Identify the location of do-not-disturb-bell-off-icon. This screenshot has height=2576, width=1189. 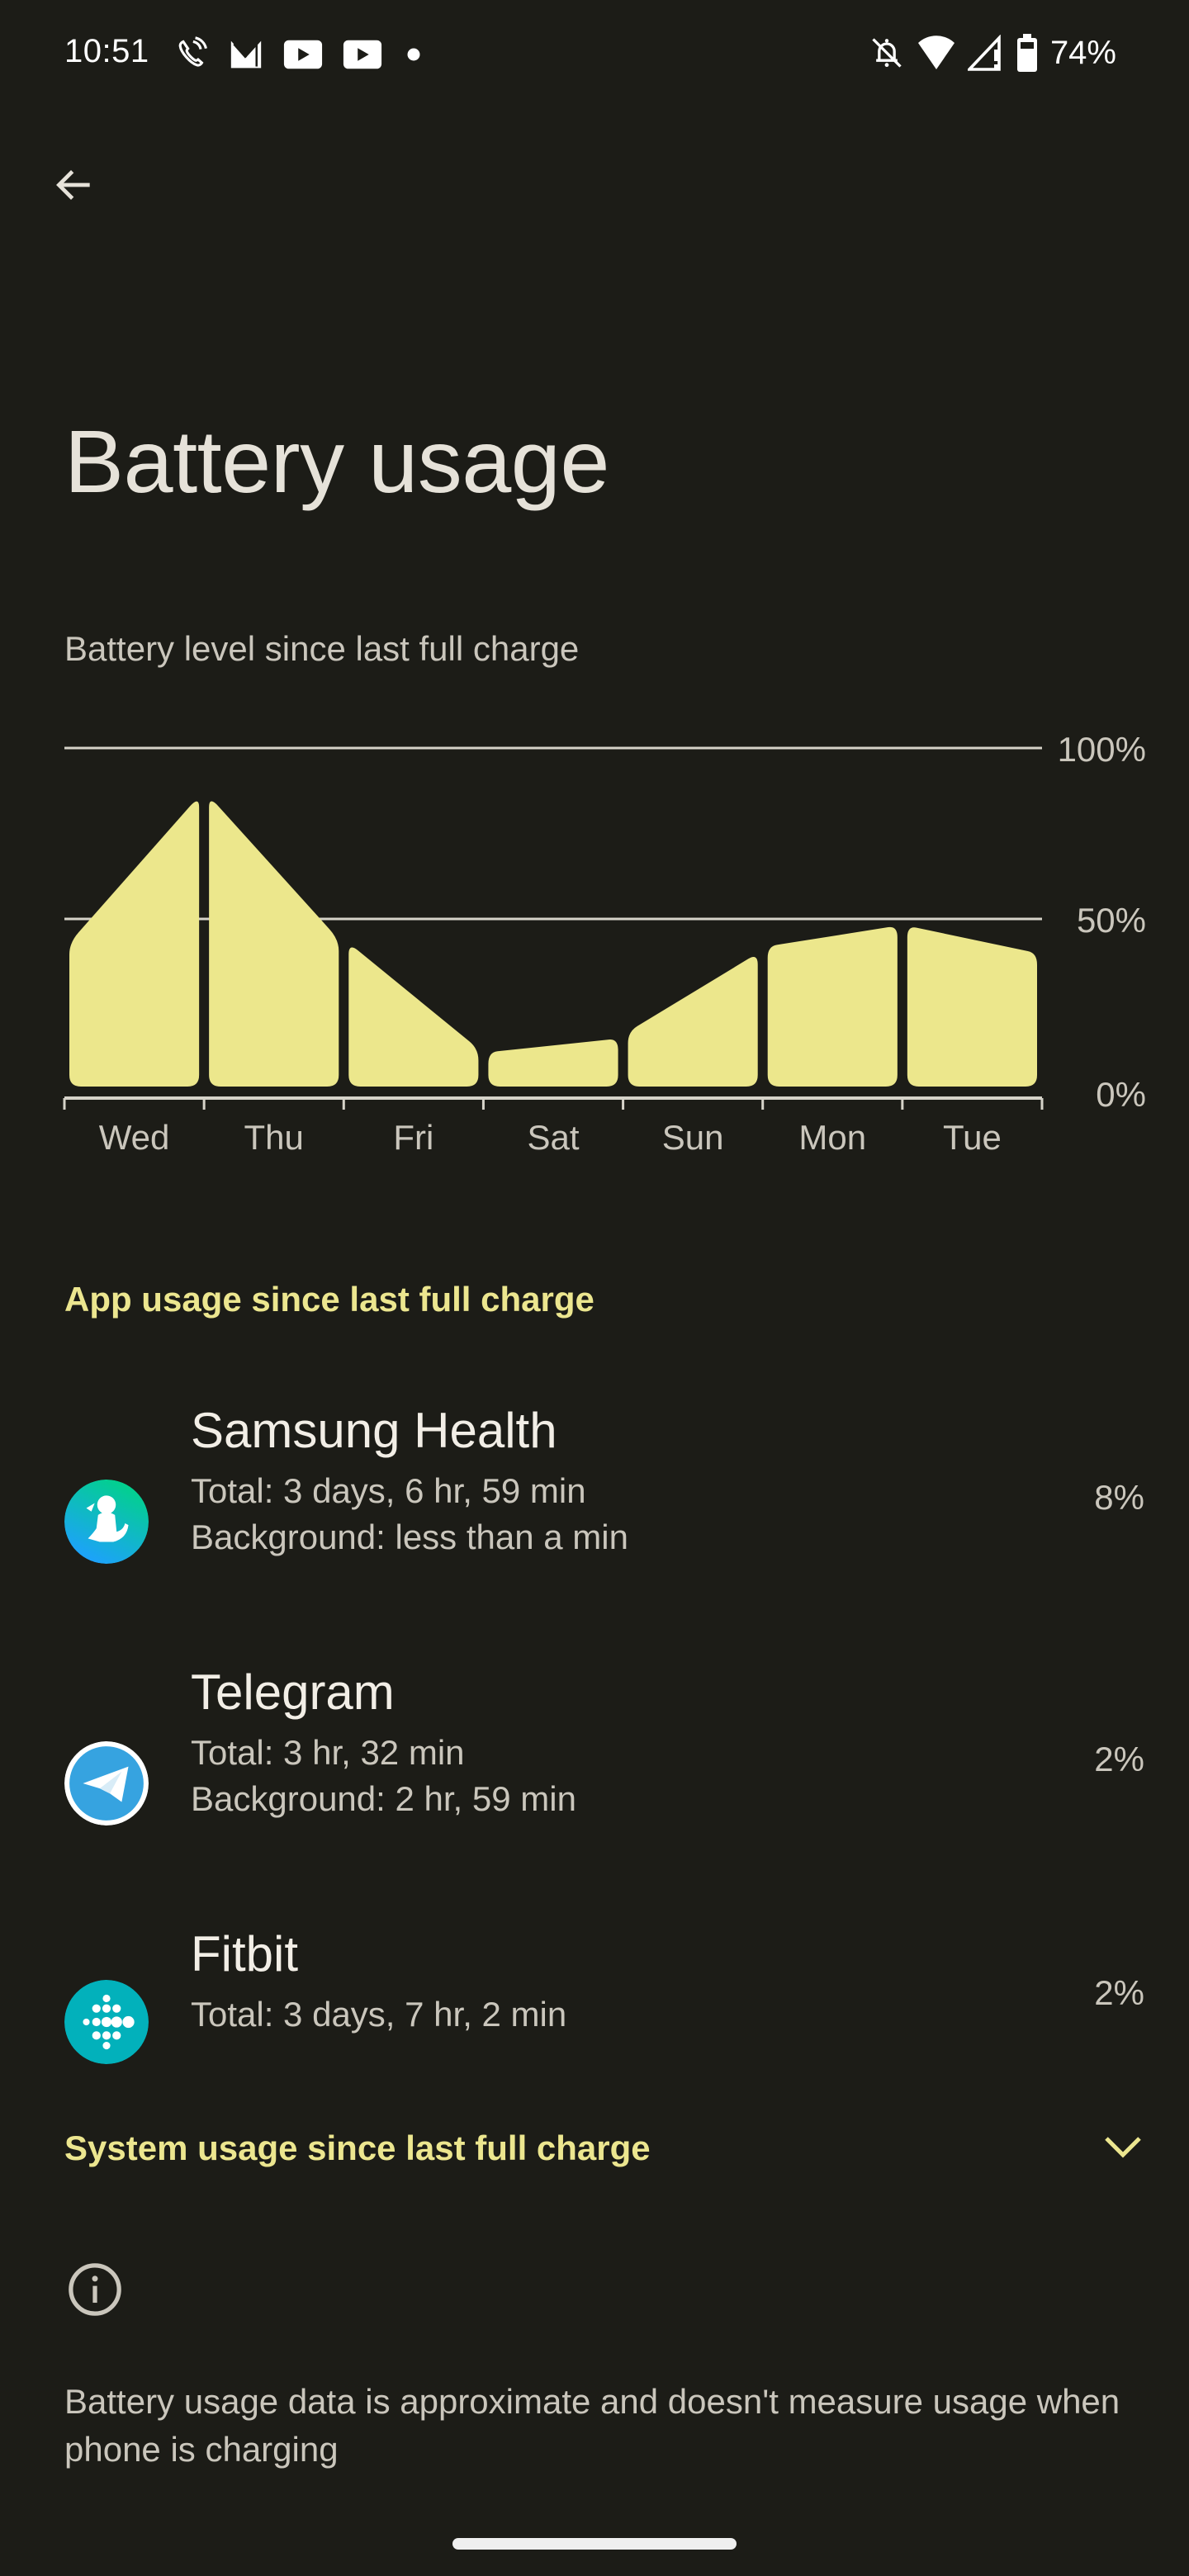
(887, 53).